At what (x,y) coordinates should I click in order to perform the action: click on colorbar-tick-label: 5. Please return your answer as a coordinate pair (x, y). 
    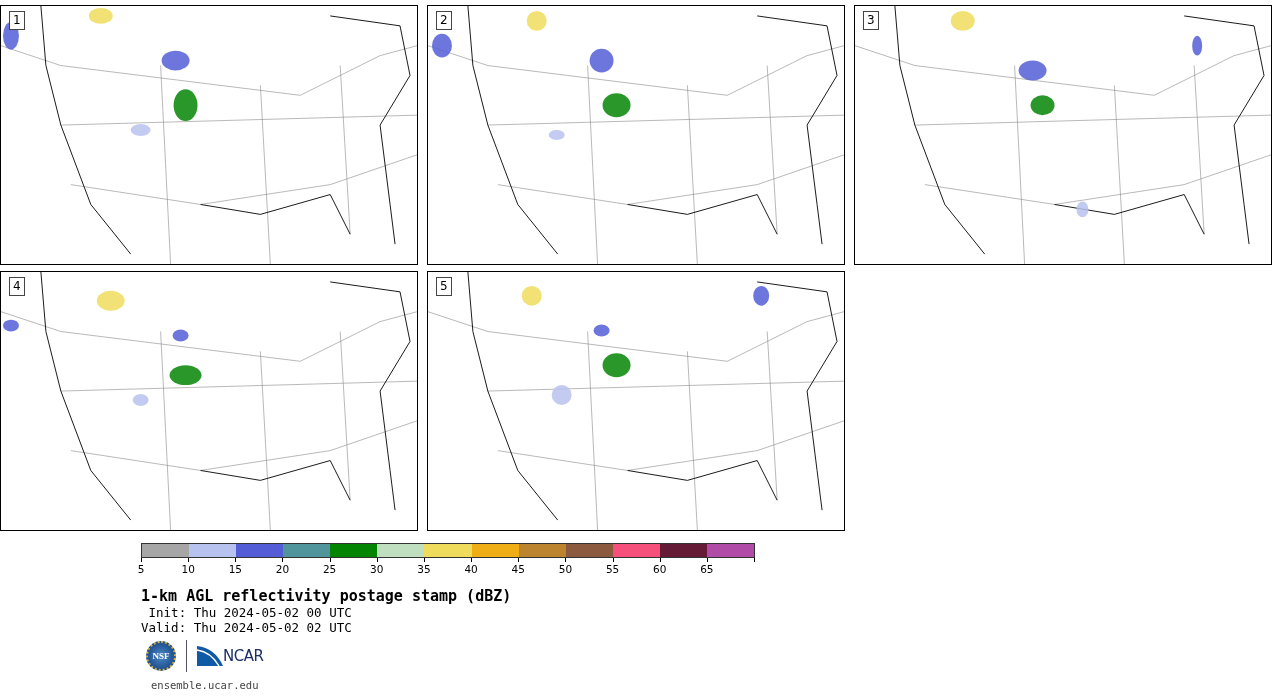
    Looking at the image, I should click on (141, 569).